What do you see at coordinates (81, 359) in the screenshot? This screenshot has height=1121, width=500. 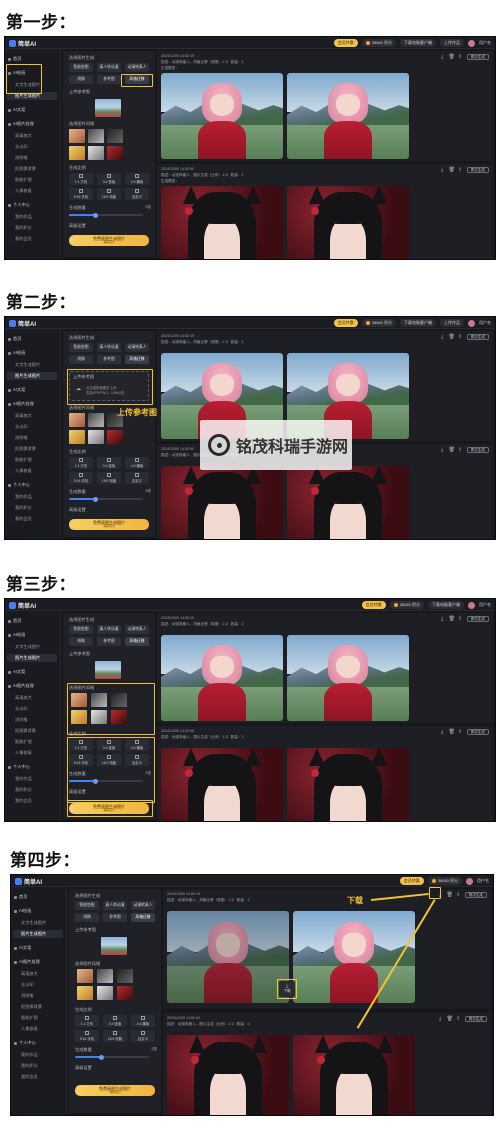 I see `chip-lineart: 线稿` at bounding box center [81, 359].